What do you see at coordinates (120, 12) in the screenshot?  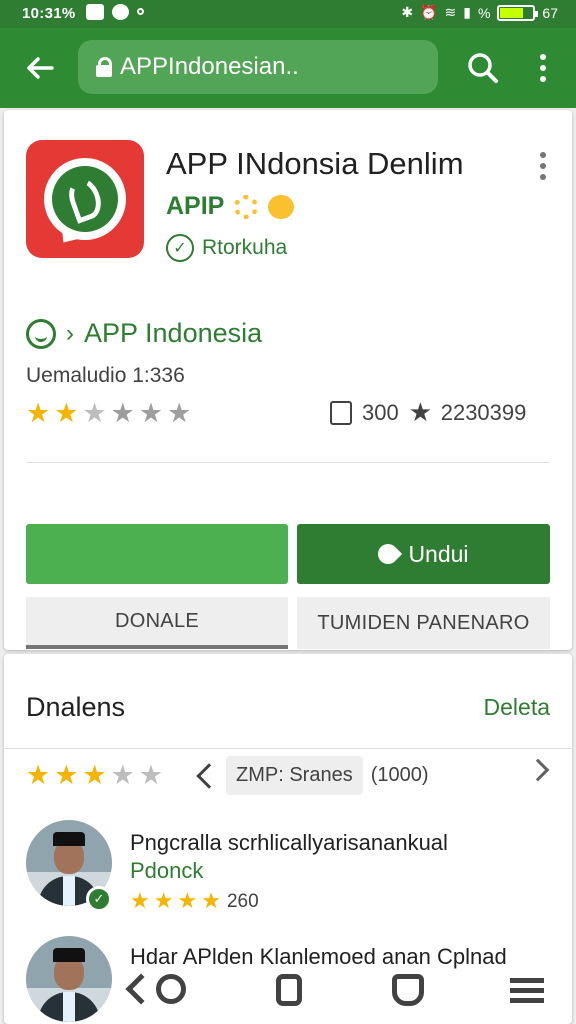 I see `chat-icon` at bounding box center [120, 12].